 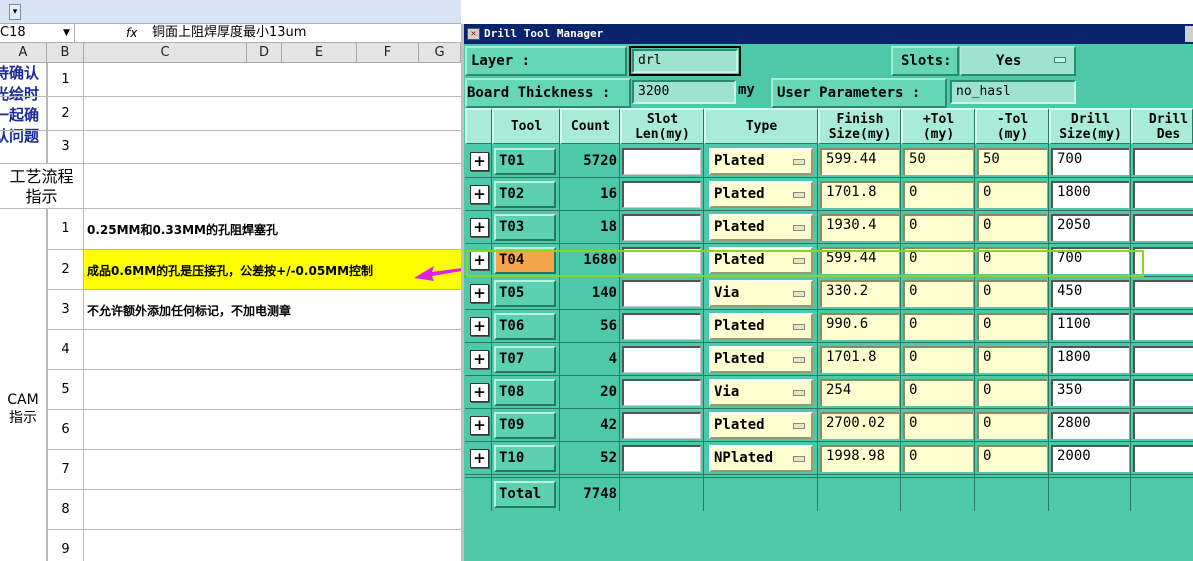 I want to click on tool-button: T03, so click(x=525, y=227).